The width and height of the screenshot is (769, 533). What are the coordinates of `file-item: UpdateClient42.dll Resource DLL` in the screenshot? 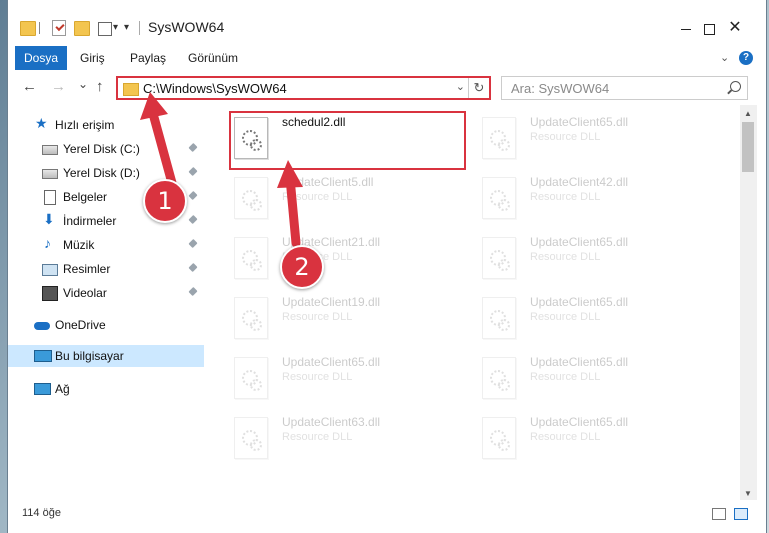 It's located at (594, 199).